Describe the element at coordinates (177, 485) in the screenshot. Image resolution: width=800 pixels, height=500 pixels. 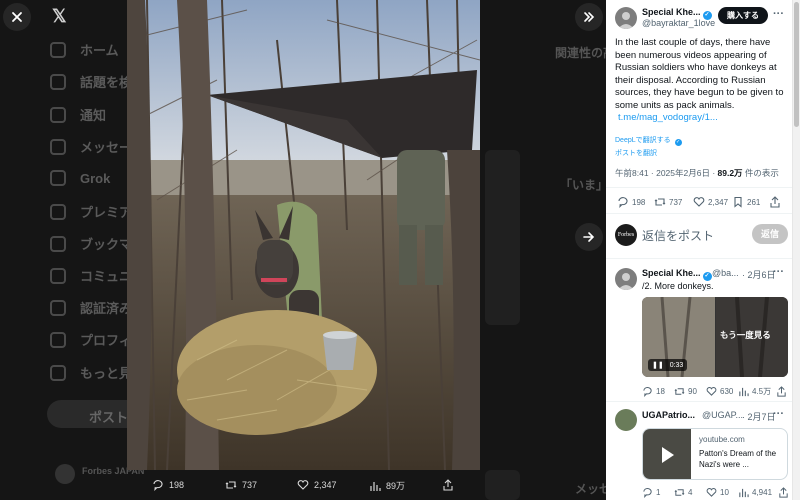
I see `media-reply-count: 198` at that location.